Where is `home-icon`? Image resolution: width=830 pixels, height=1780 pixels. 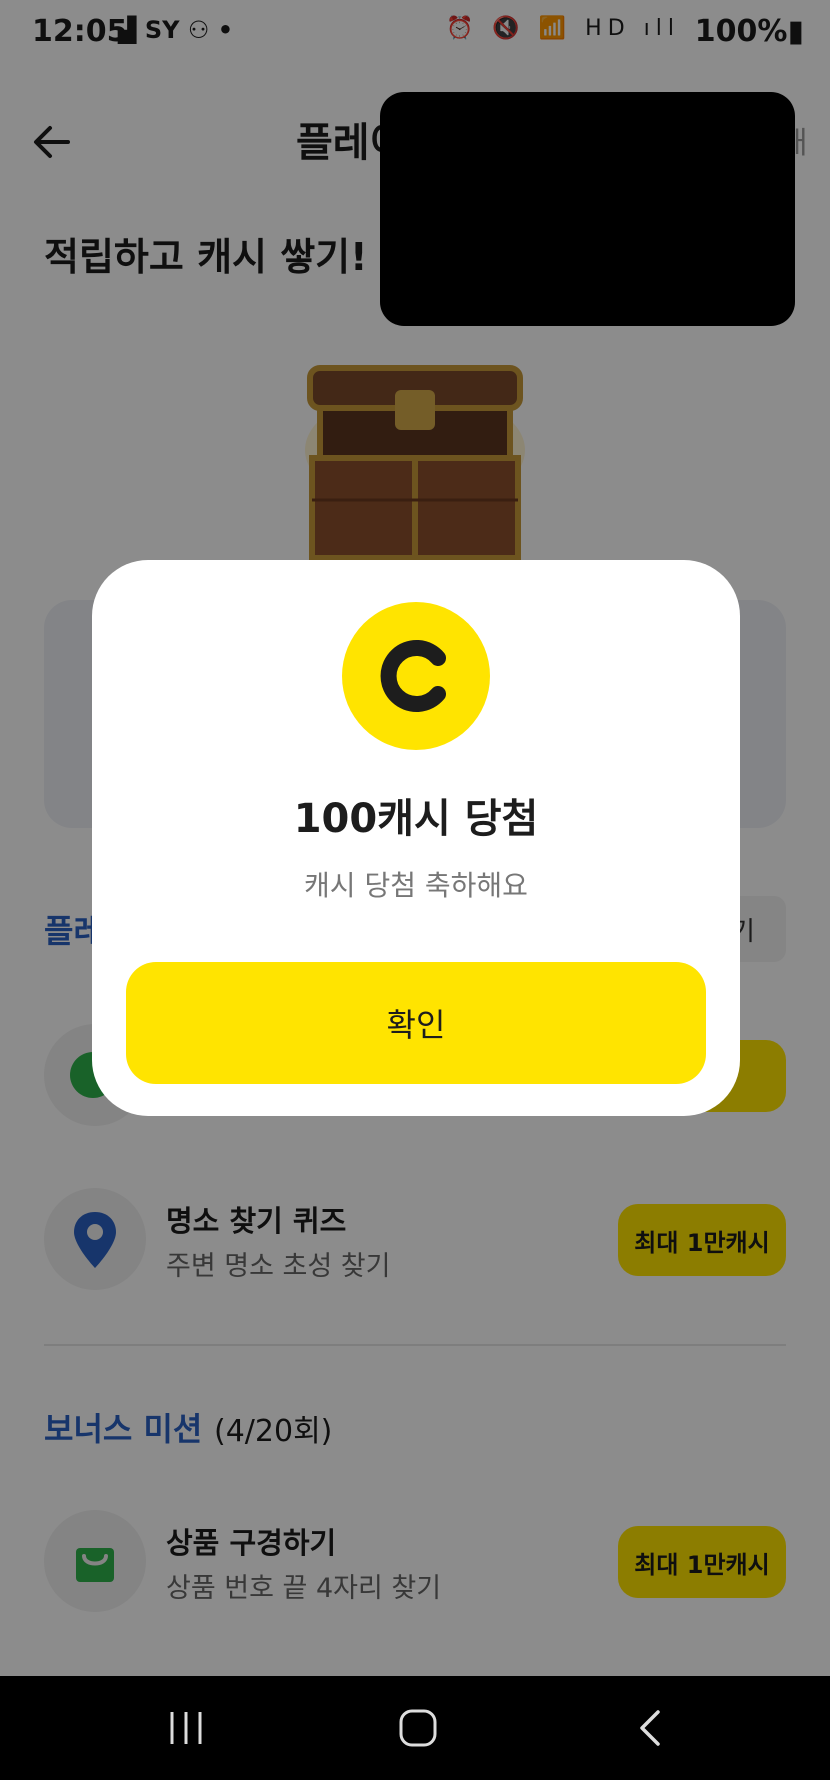 home-icon is located at coordinates (418, 1728).